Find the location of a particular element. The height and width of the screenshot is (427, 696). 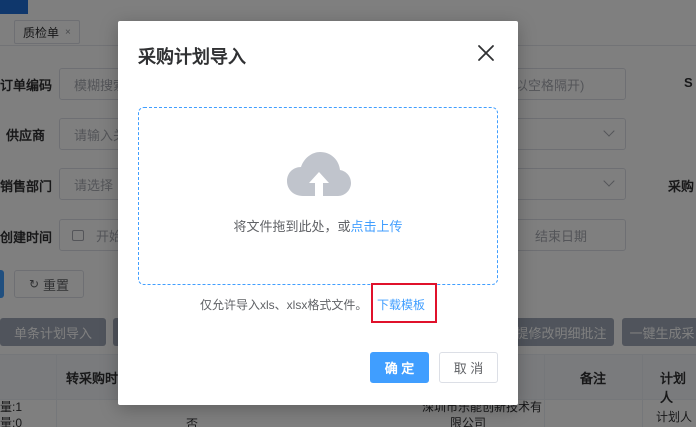

download-template-link: 下载模板 is located at coordinates (401, 304).